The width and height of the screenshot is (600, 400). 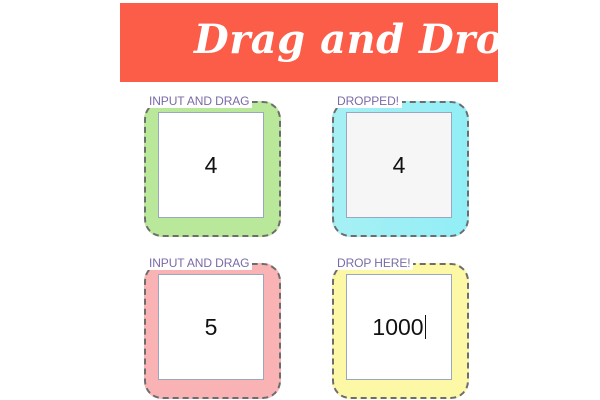 I want to click on input-drag-cell-bottom: INPUT AND DRAG 5, so click(x=212, y=327).